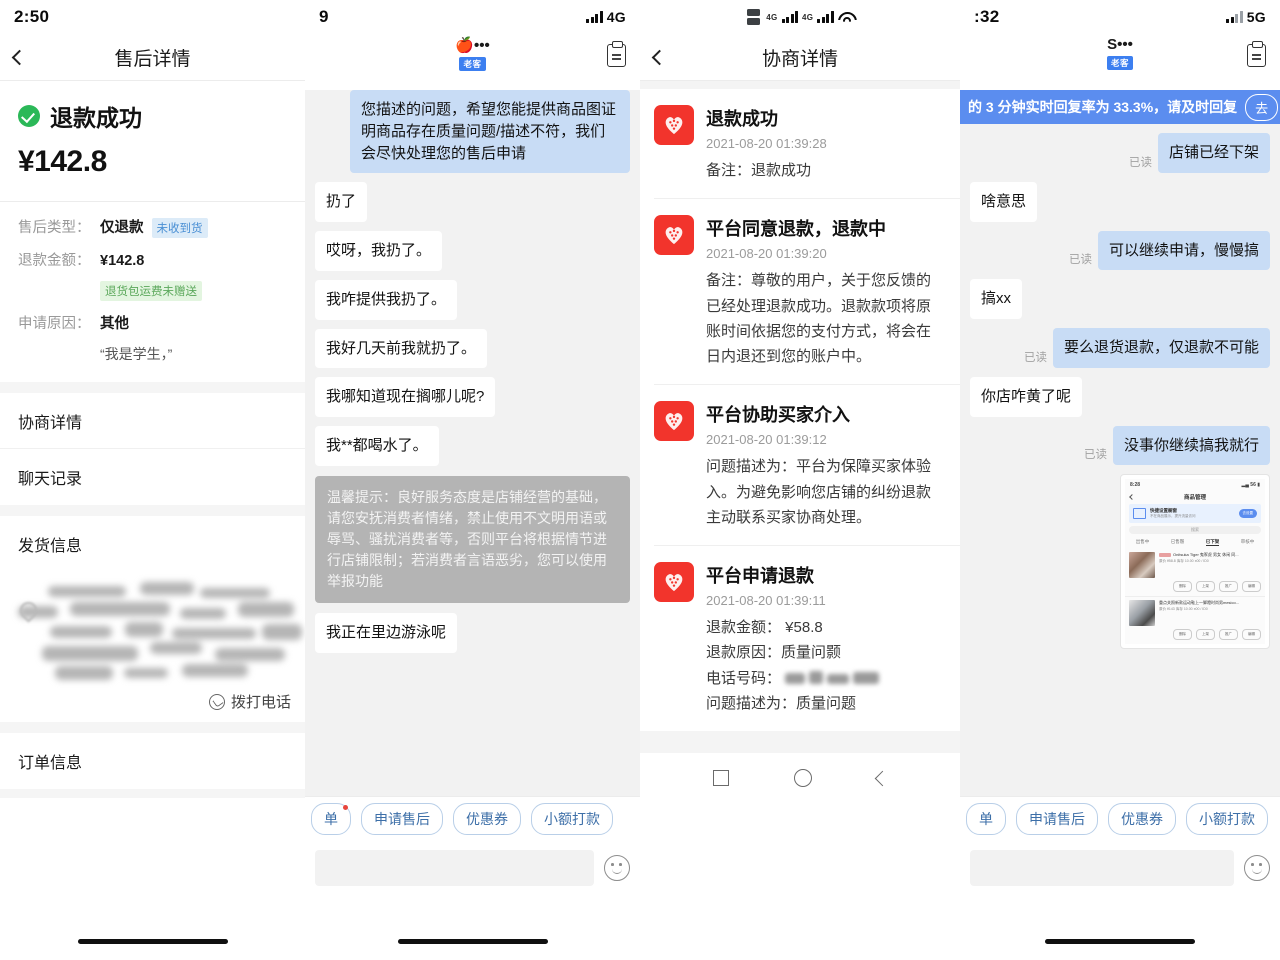 This screenshot has height=960, width=1280. I want to click on chat-bubble-incoming: 我好几天前我就扔了。, so click(401, 348).